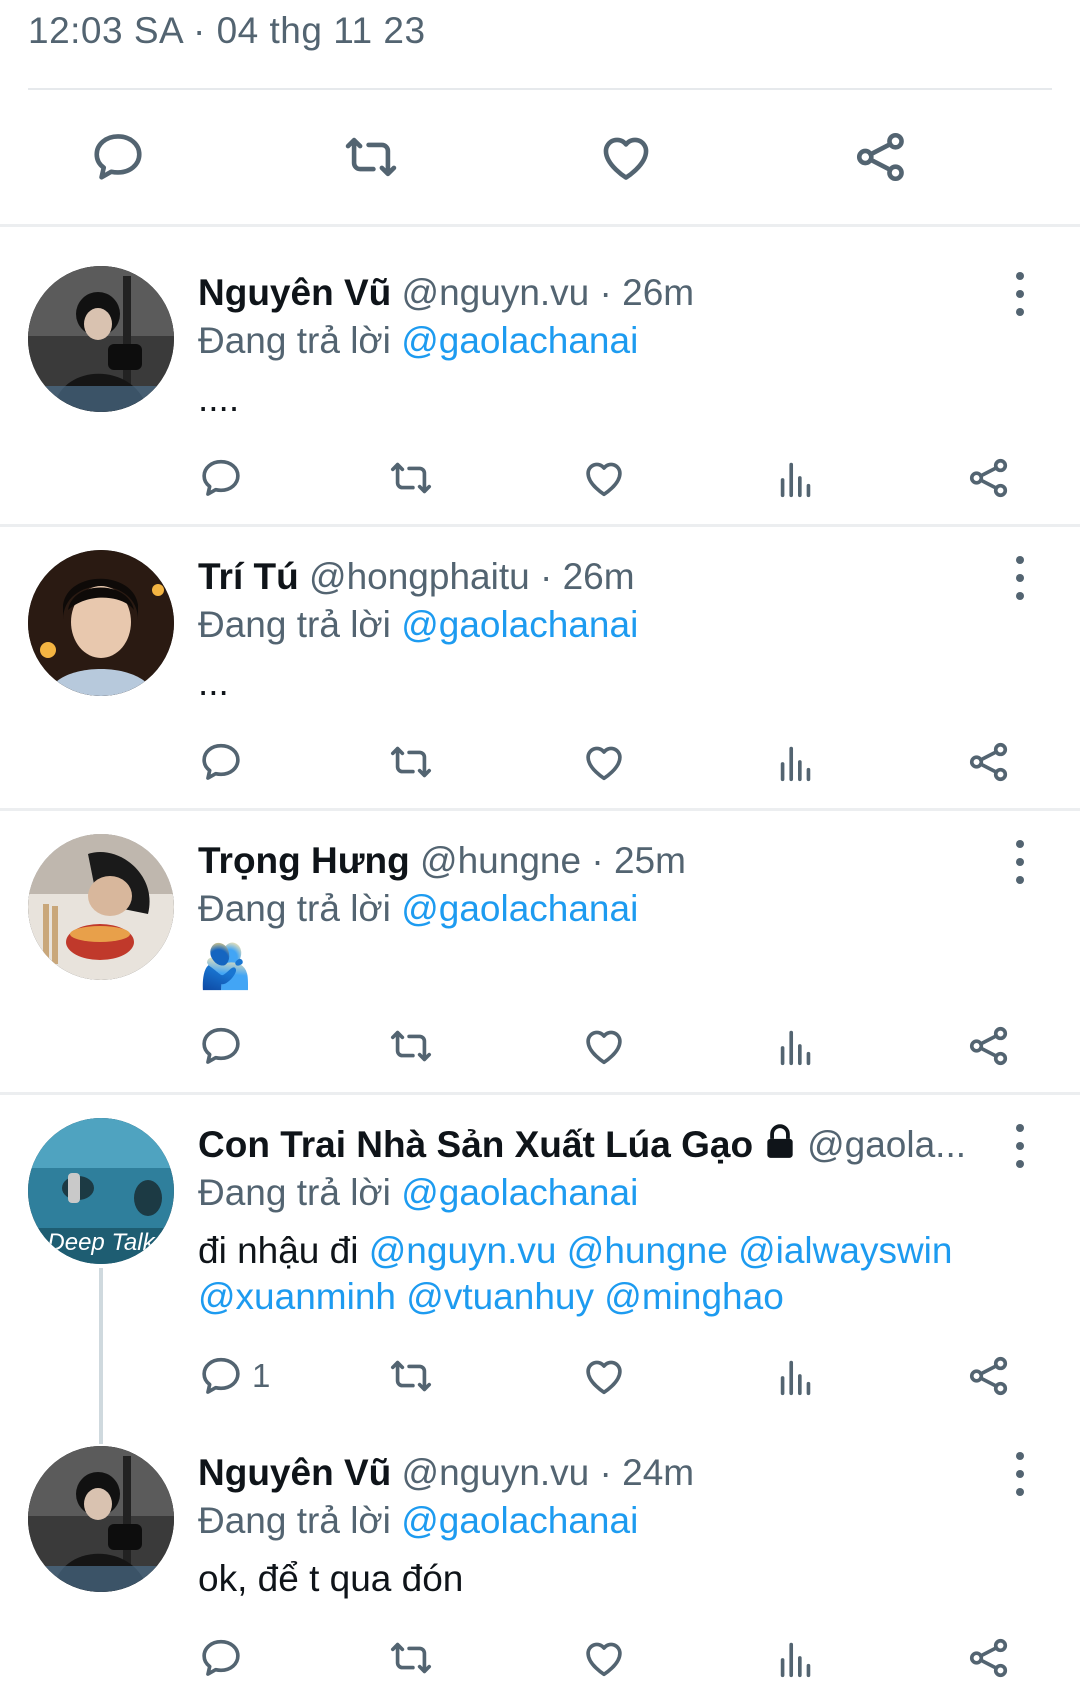 This screenshot has width=1080, height=1696. What do you see at coordinates (331, 1578) in the screenshot?
I see `tweet-text: ok, để t qua đón` at bounding box center [331, 1578].